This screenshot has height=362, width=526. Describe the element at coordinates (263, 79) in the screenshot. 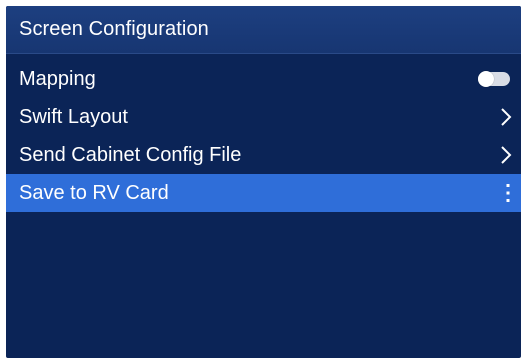

I see `menu-item-mapping: Mapping` at that location.